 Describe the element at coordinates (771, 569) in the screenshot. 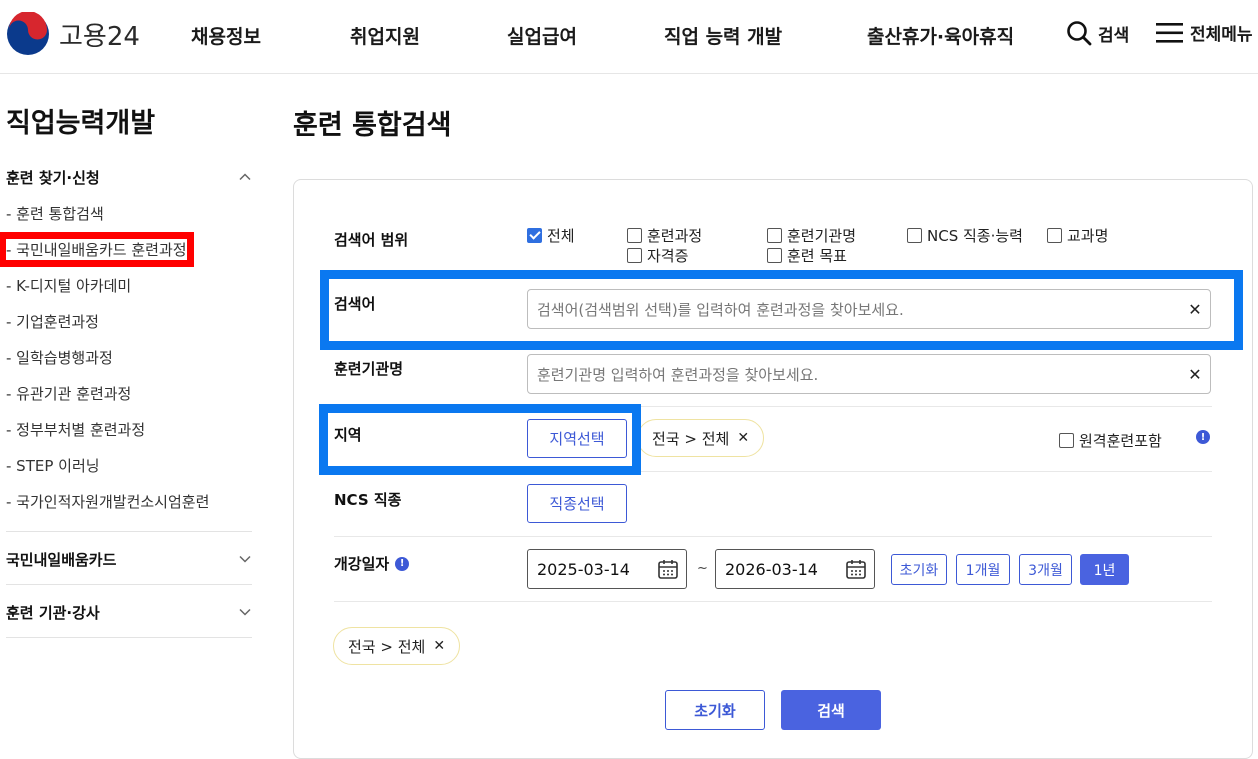

I see `end-date-value: 2026-03-14` at that location.